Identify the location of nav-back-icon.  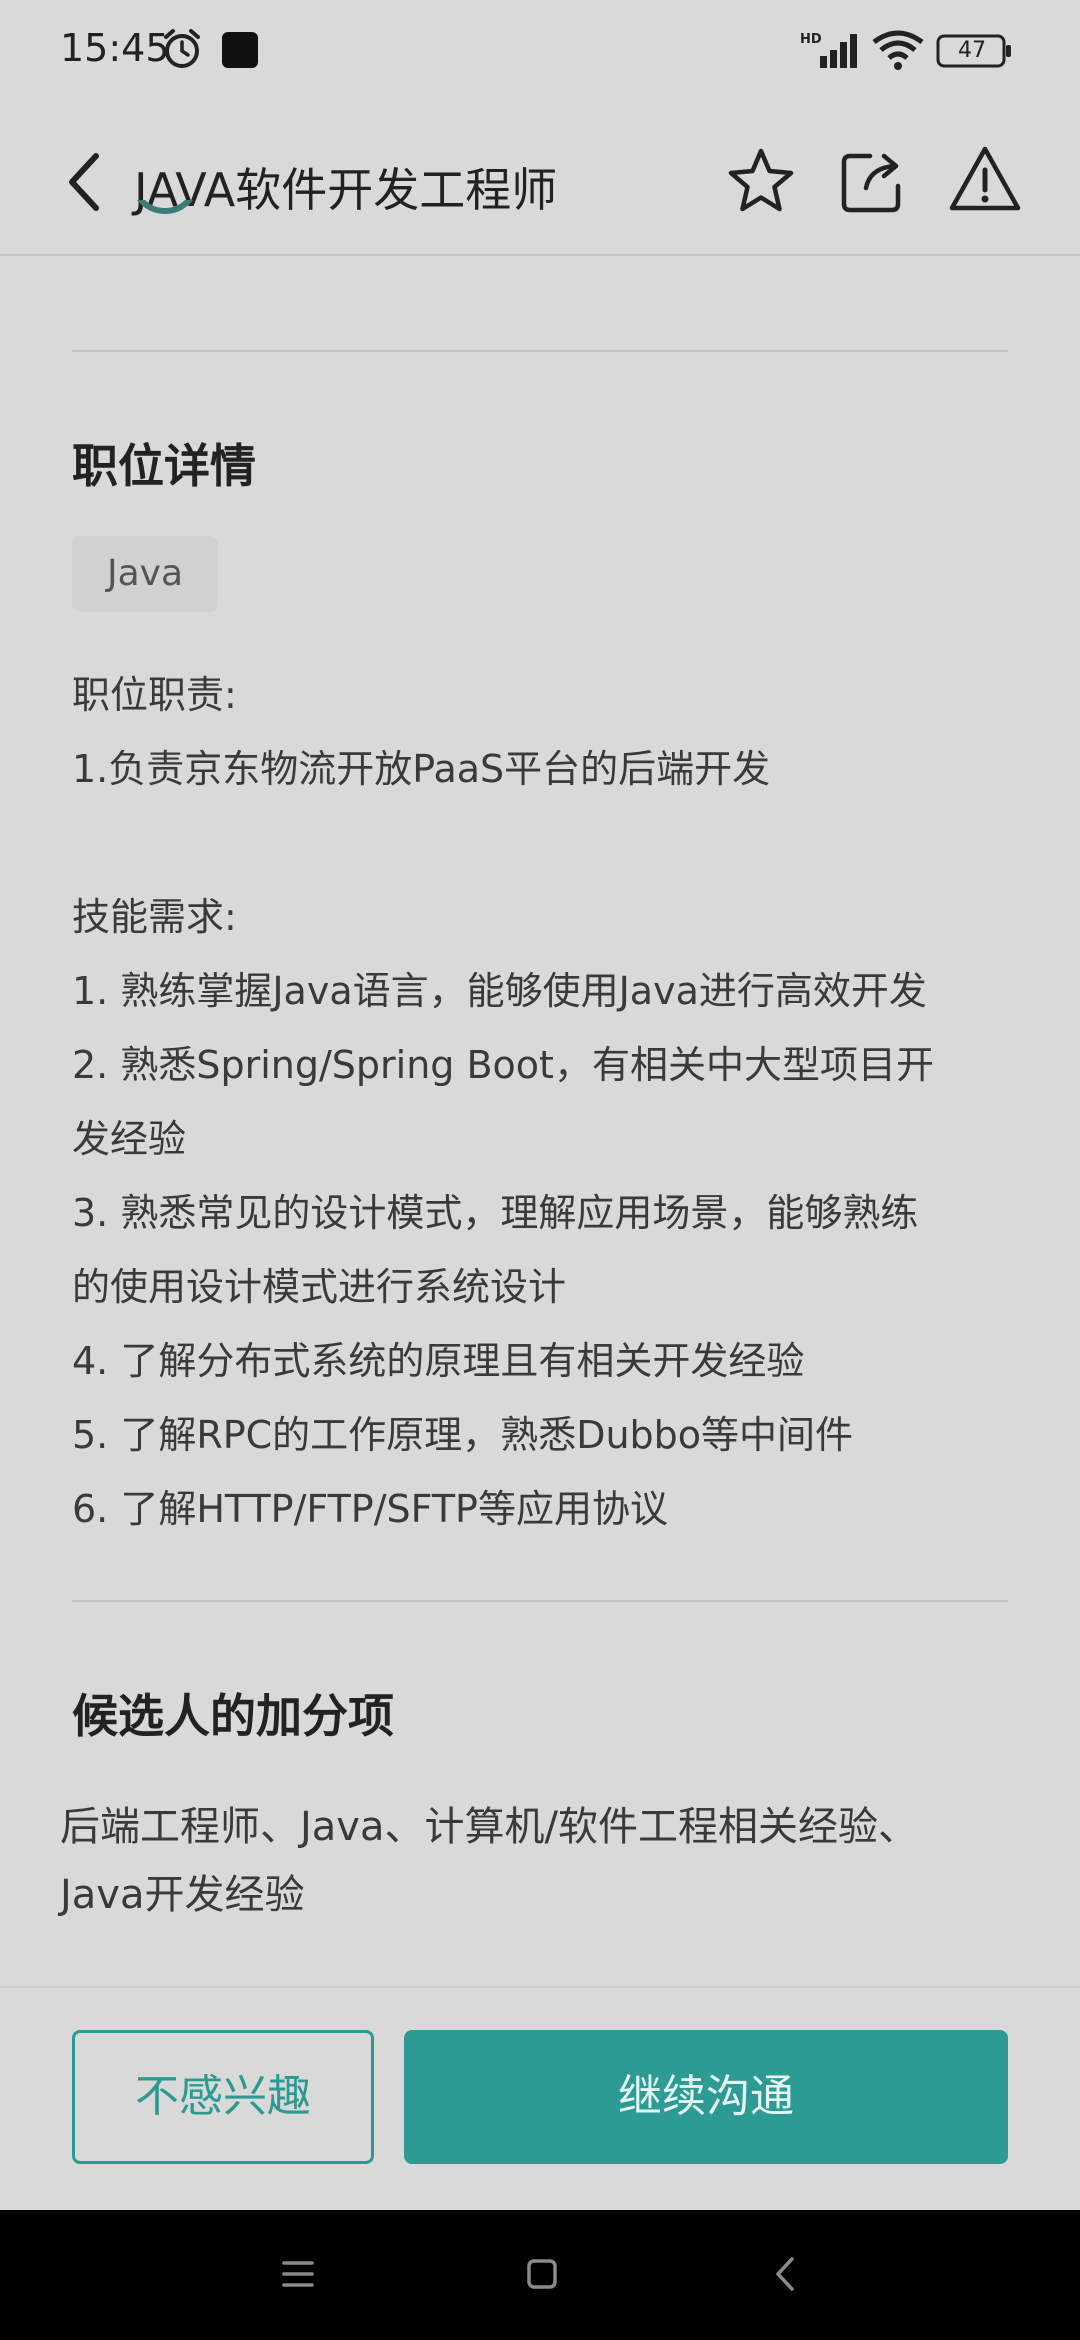
(785, 2274).